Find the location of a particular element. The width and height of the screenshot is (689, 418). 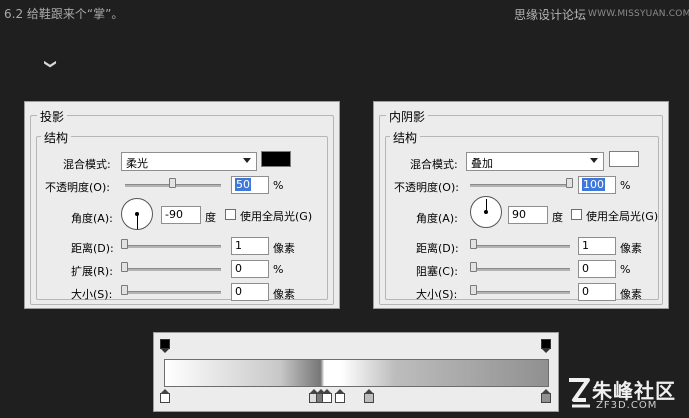

blend-mode-value: 叠加 is located at coordinates (482, 163).